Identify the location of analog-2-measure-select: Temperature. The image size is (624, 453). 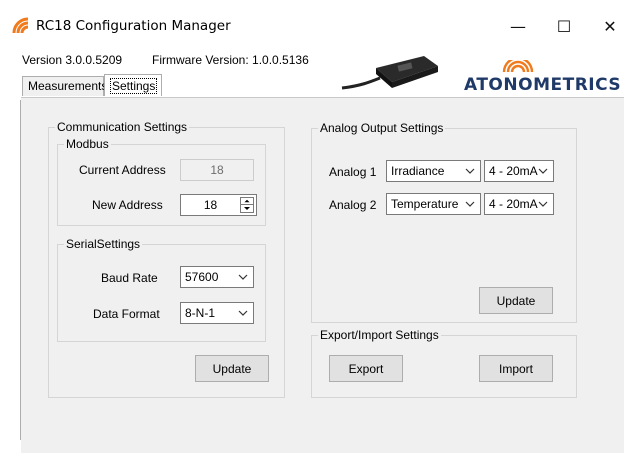
(433, 204).